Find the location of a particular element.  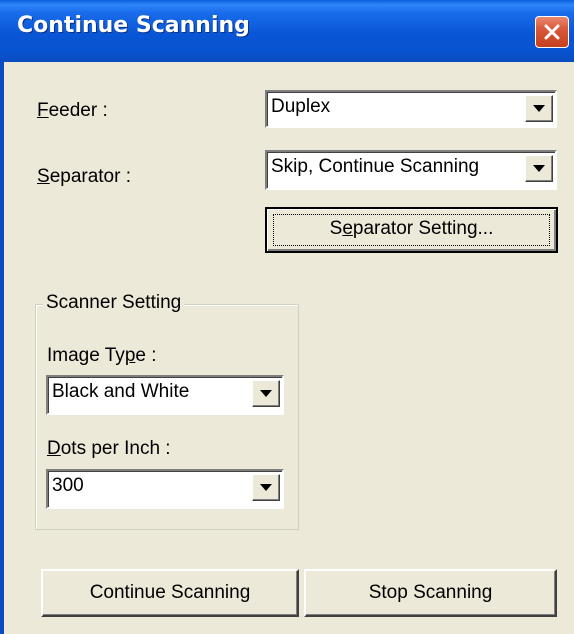

title-bar: Continue Scanning is located at coordinates (287, 31).